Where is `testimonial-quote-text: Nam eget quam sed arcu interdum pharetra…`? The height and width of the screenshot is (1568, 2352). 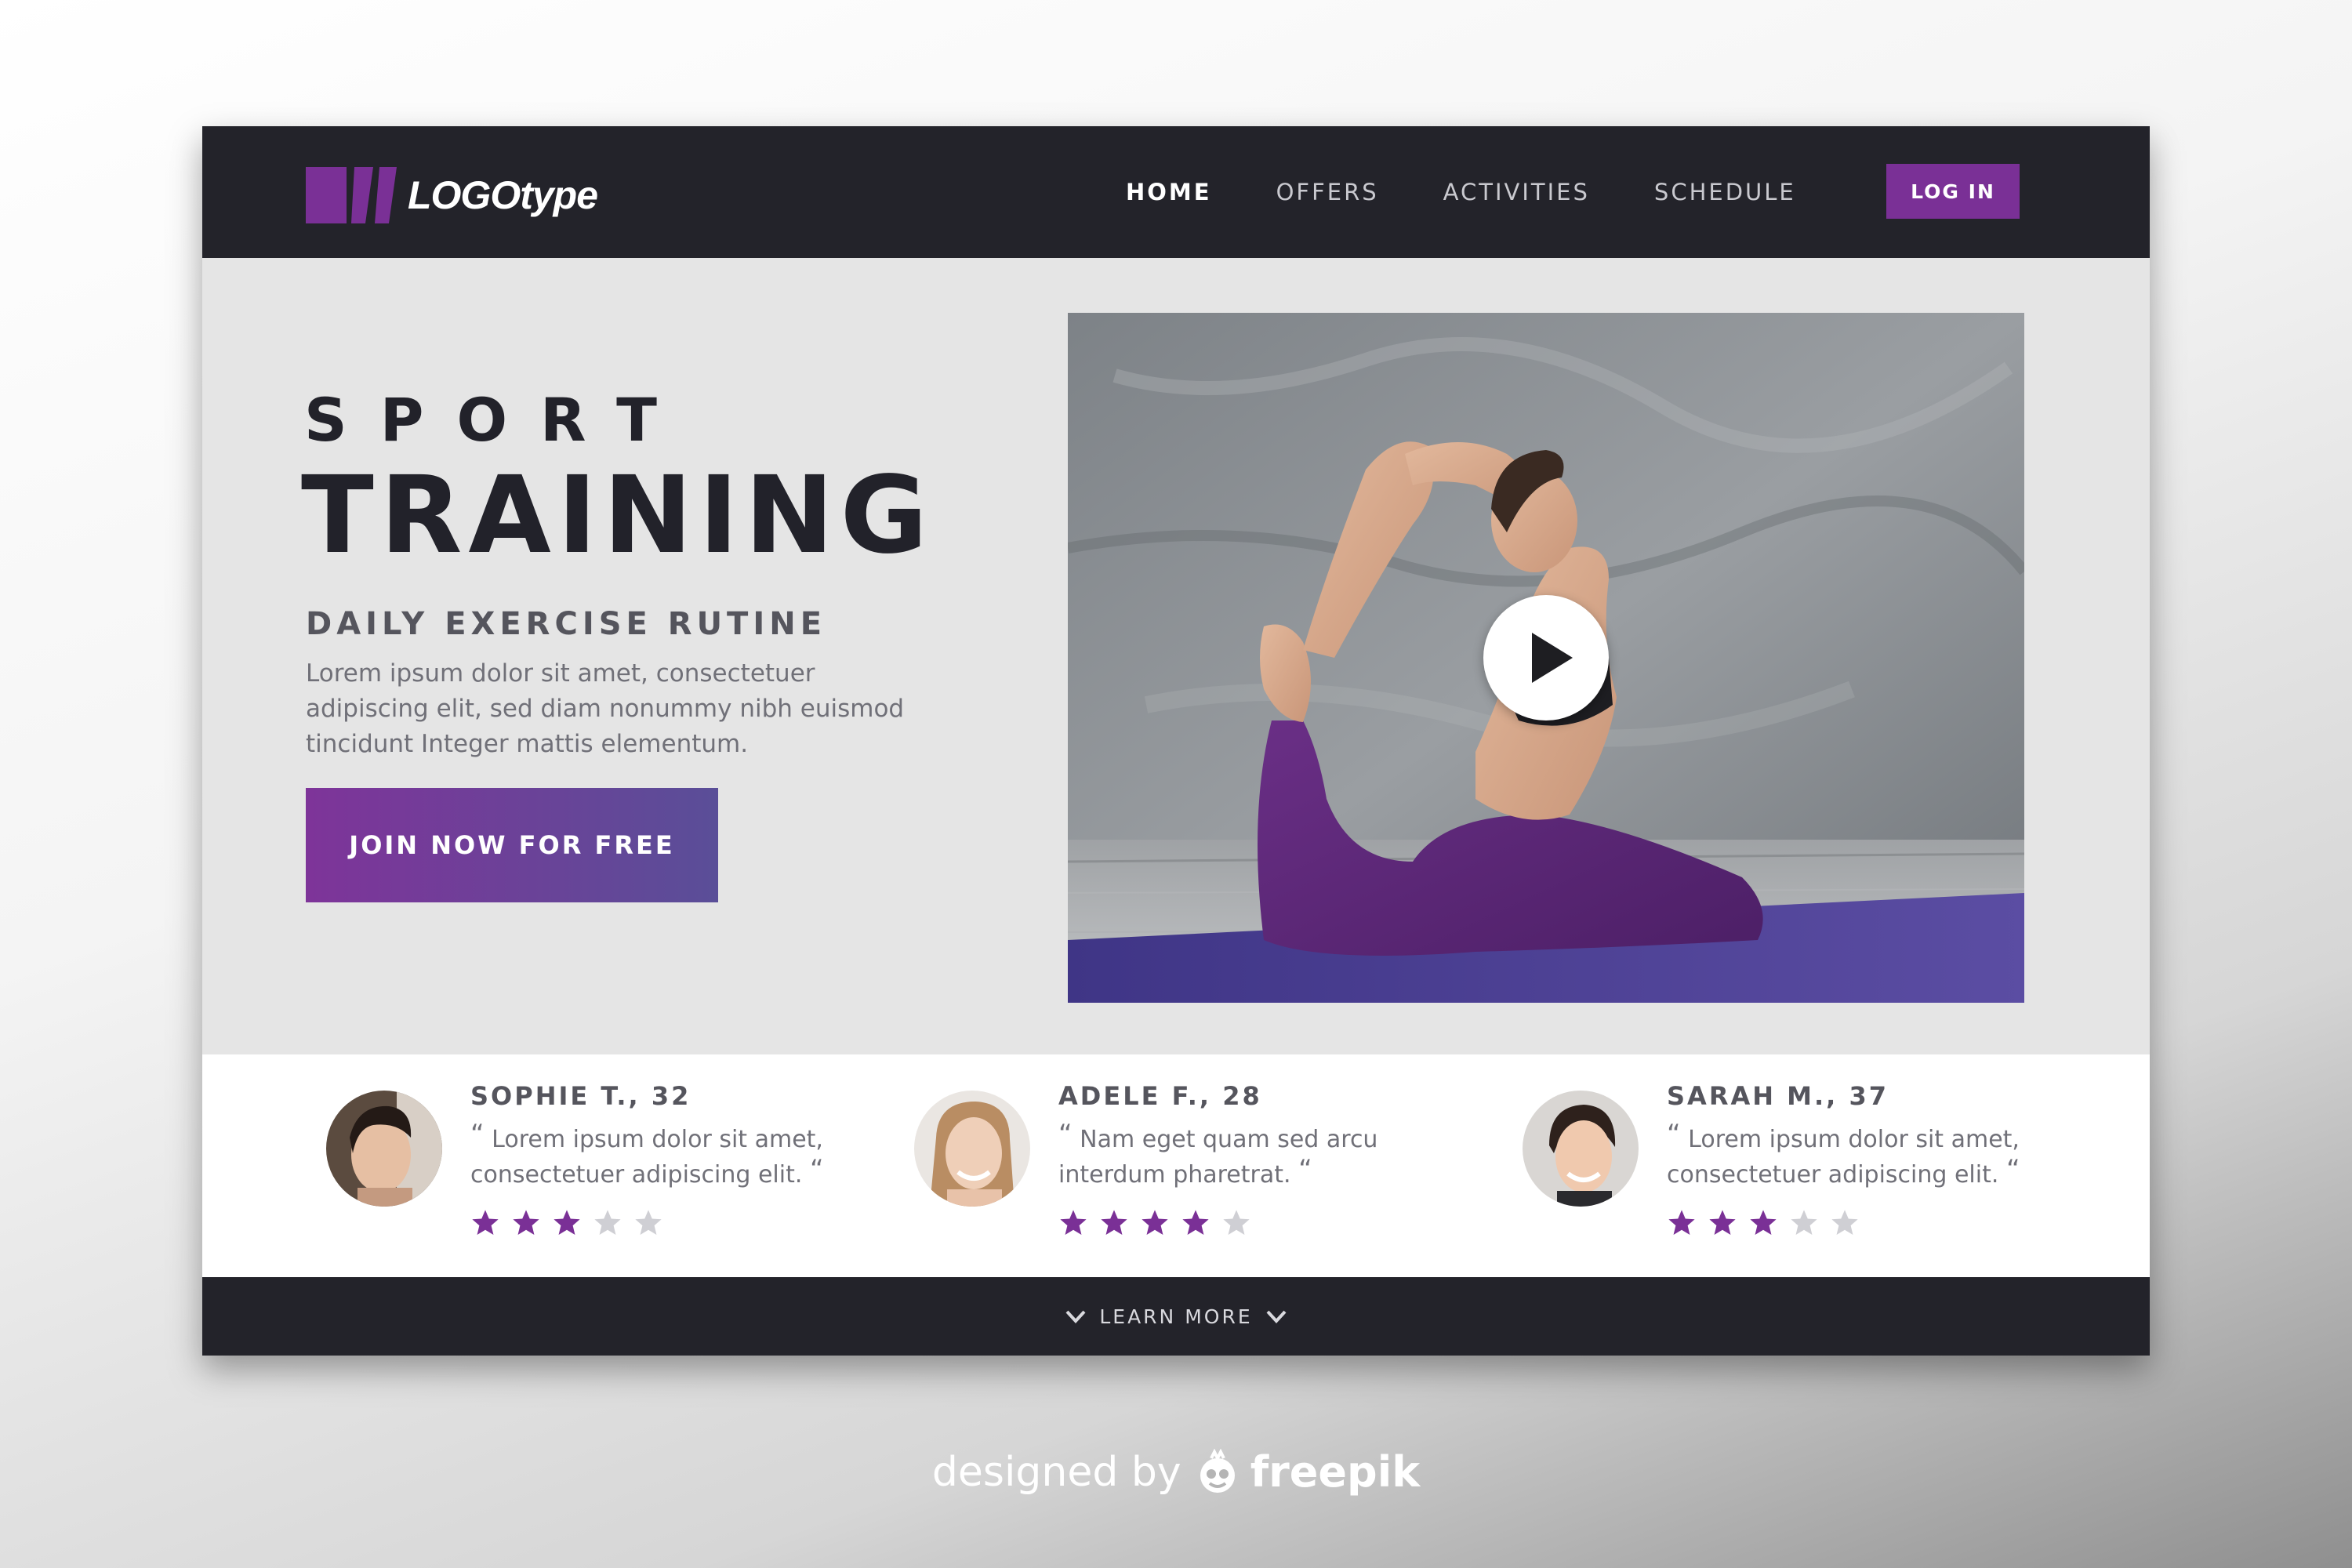 testimonial-quote-text: Nam eget quam sed arcu interdum pharetra… is located at coordinates (1218, 1157).